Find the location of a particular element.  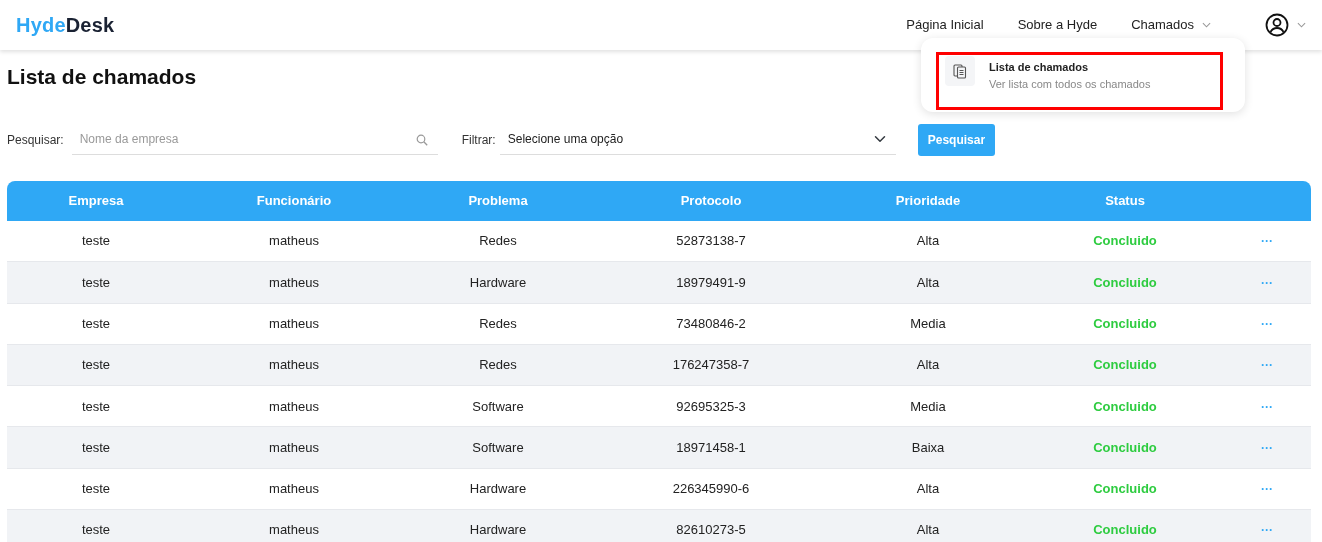

search-icon is located at coordinates (421, 139).